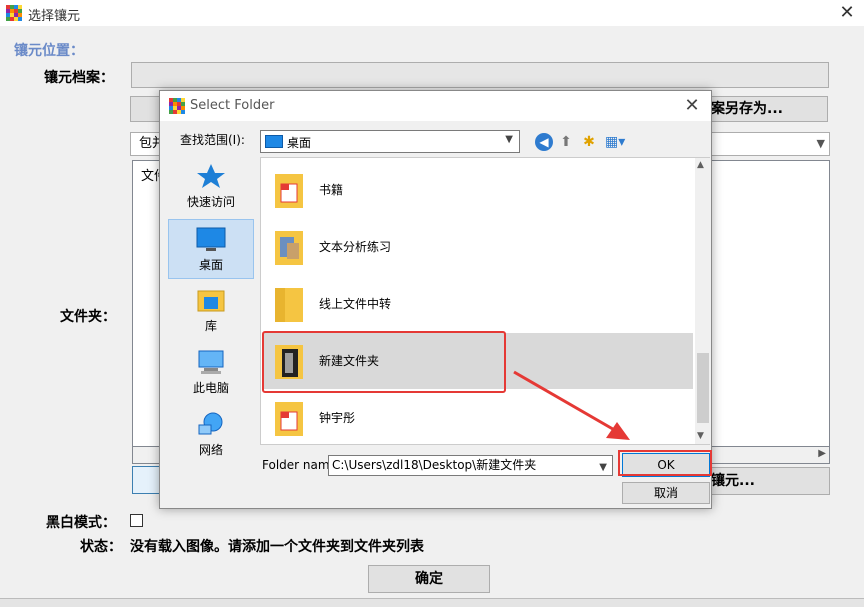 The height and width of the screenshot is (607, 864). Describe the element at coordinates (101, 547) in the screenshot. I see `status-label: 状态：` at that location.